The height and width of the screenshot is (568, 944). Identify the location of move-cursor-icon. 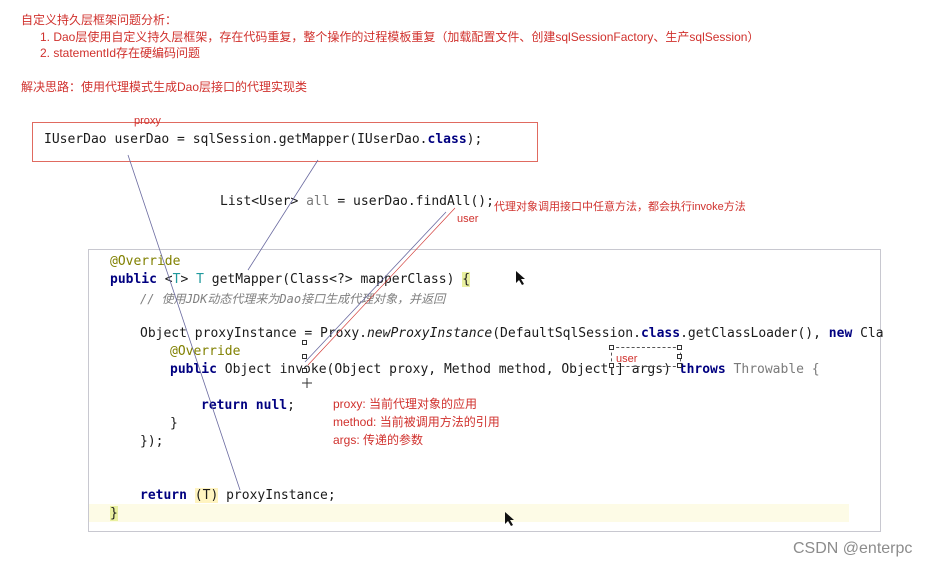
(307, 383).